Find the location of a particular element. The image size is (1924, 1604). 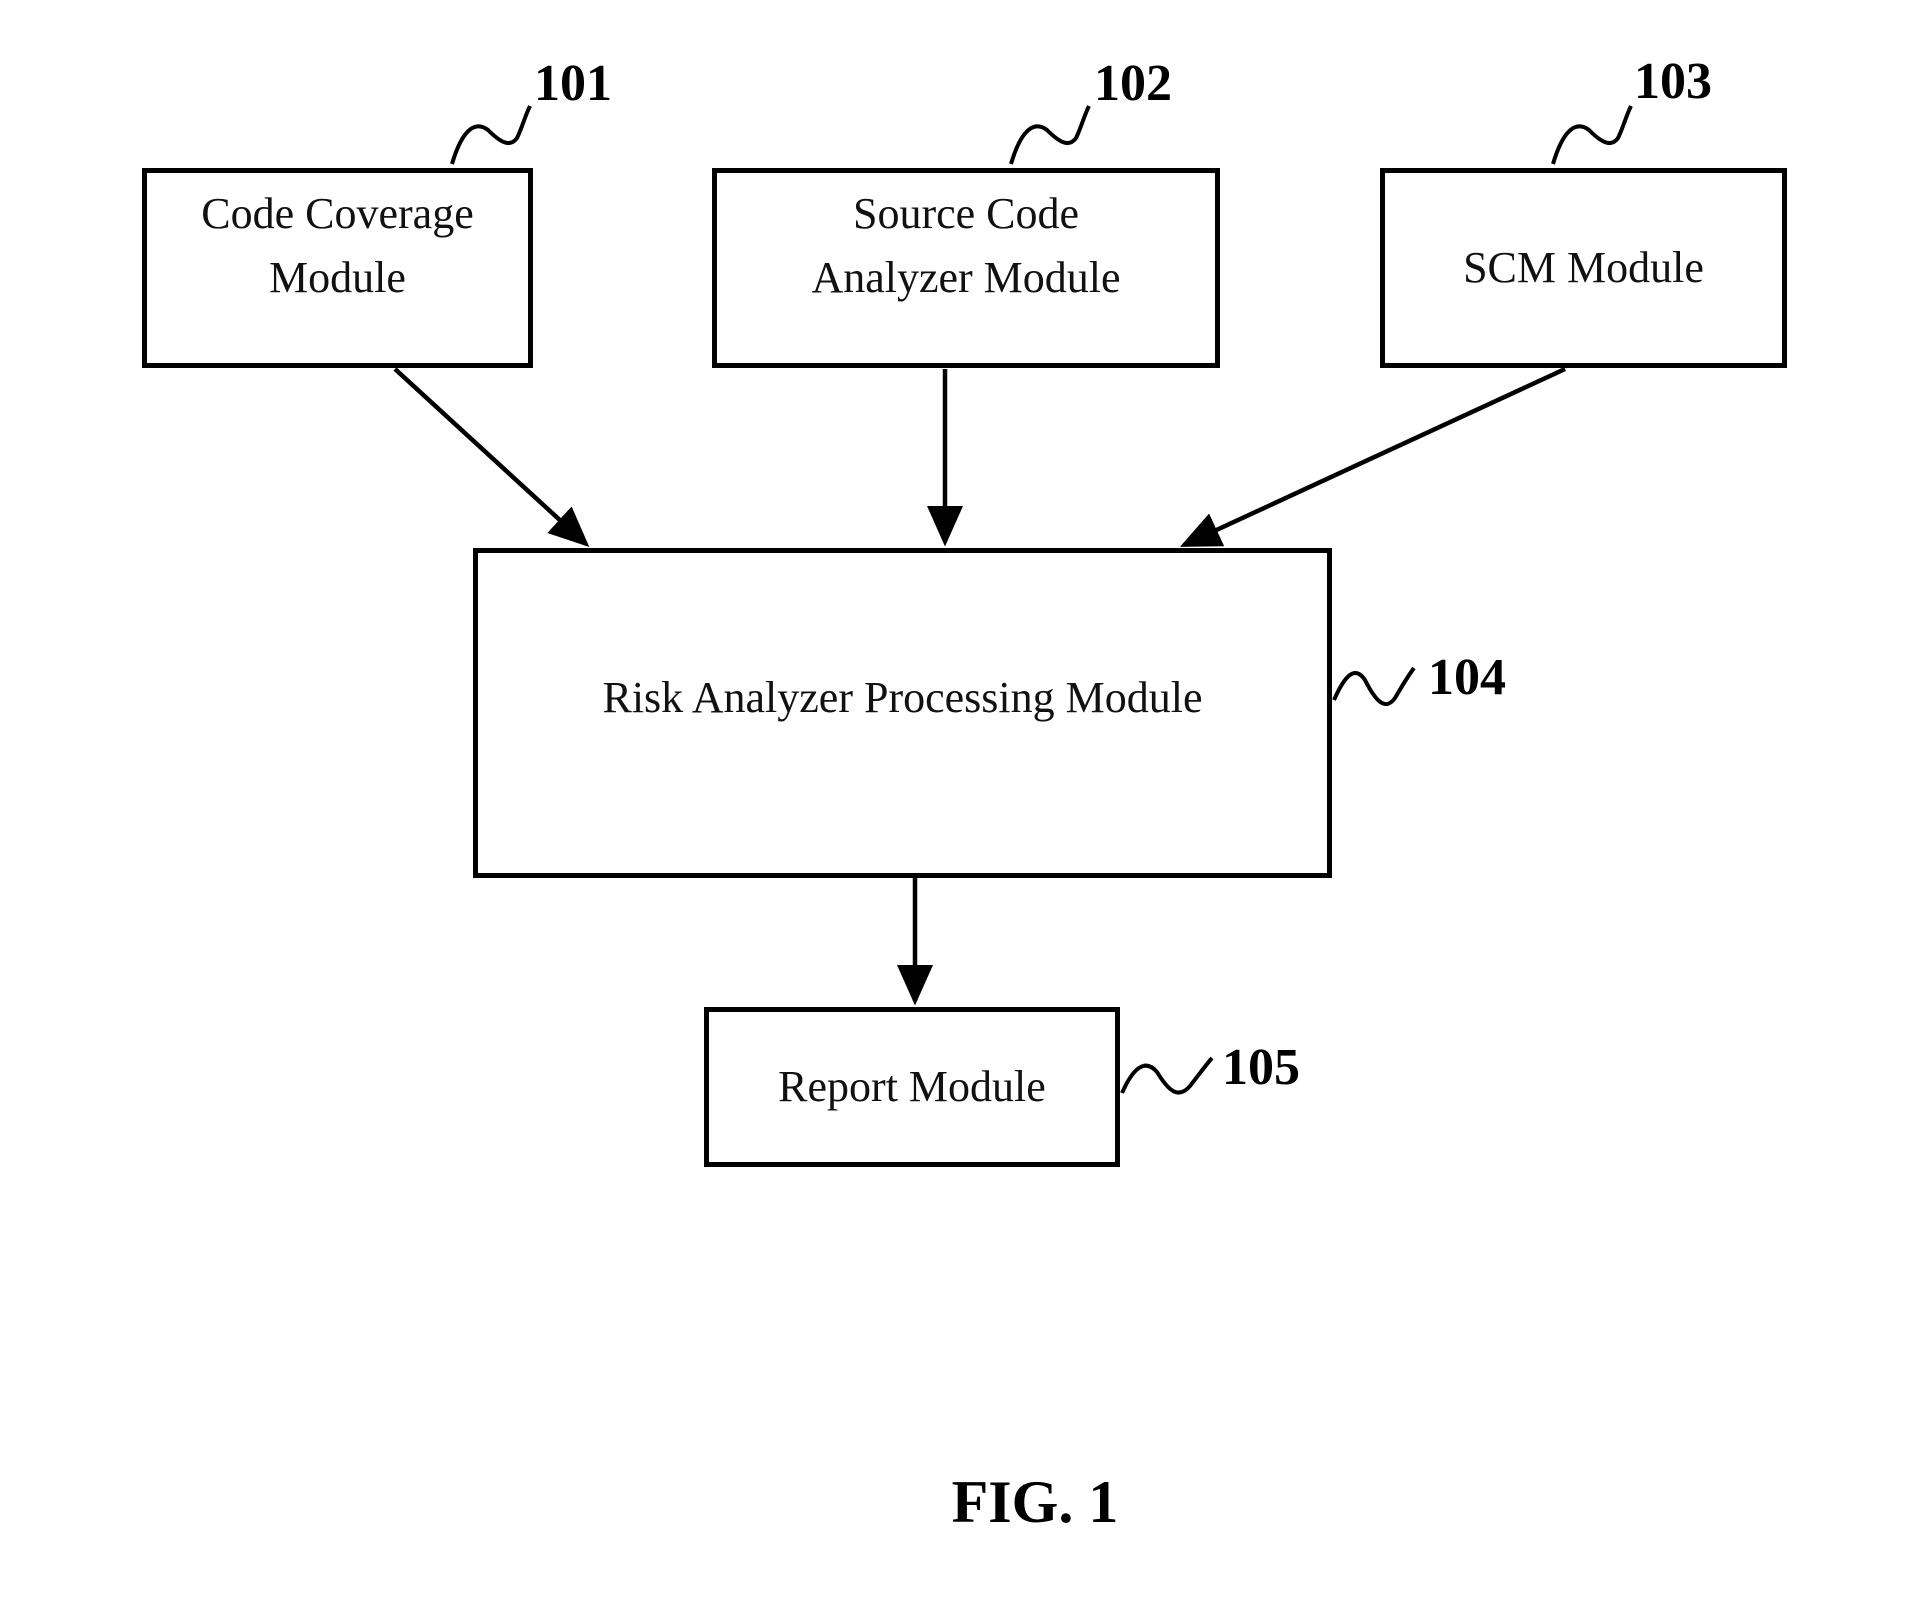

report-module-label: Report Module is located at coordinates (912, 1086).